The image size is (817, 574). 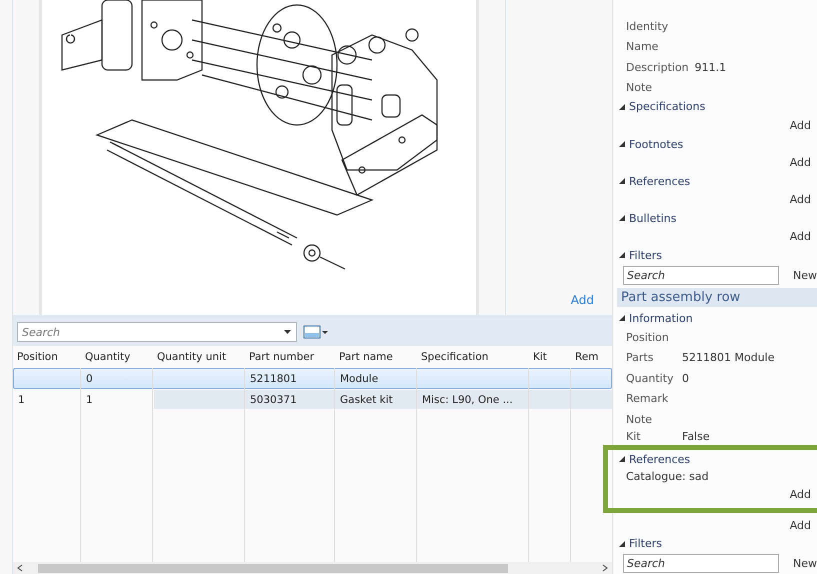 What do you see at coordinates (20, 568) in the screenshot?
I see `scroll-left-icon` at bounding box center [20, 568].